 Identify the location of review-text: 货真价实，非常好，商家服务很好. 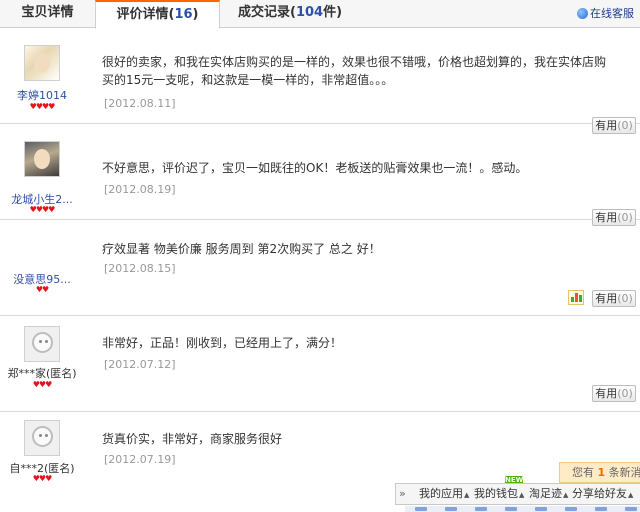
(192, 439).